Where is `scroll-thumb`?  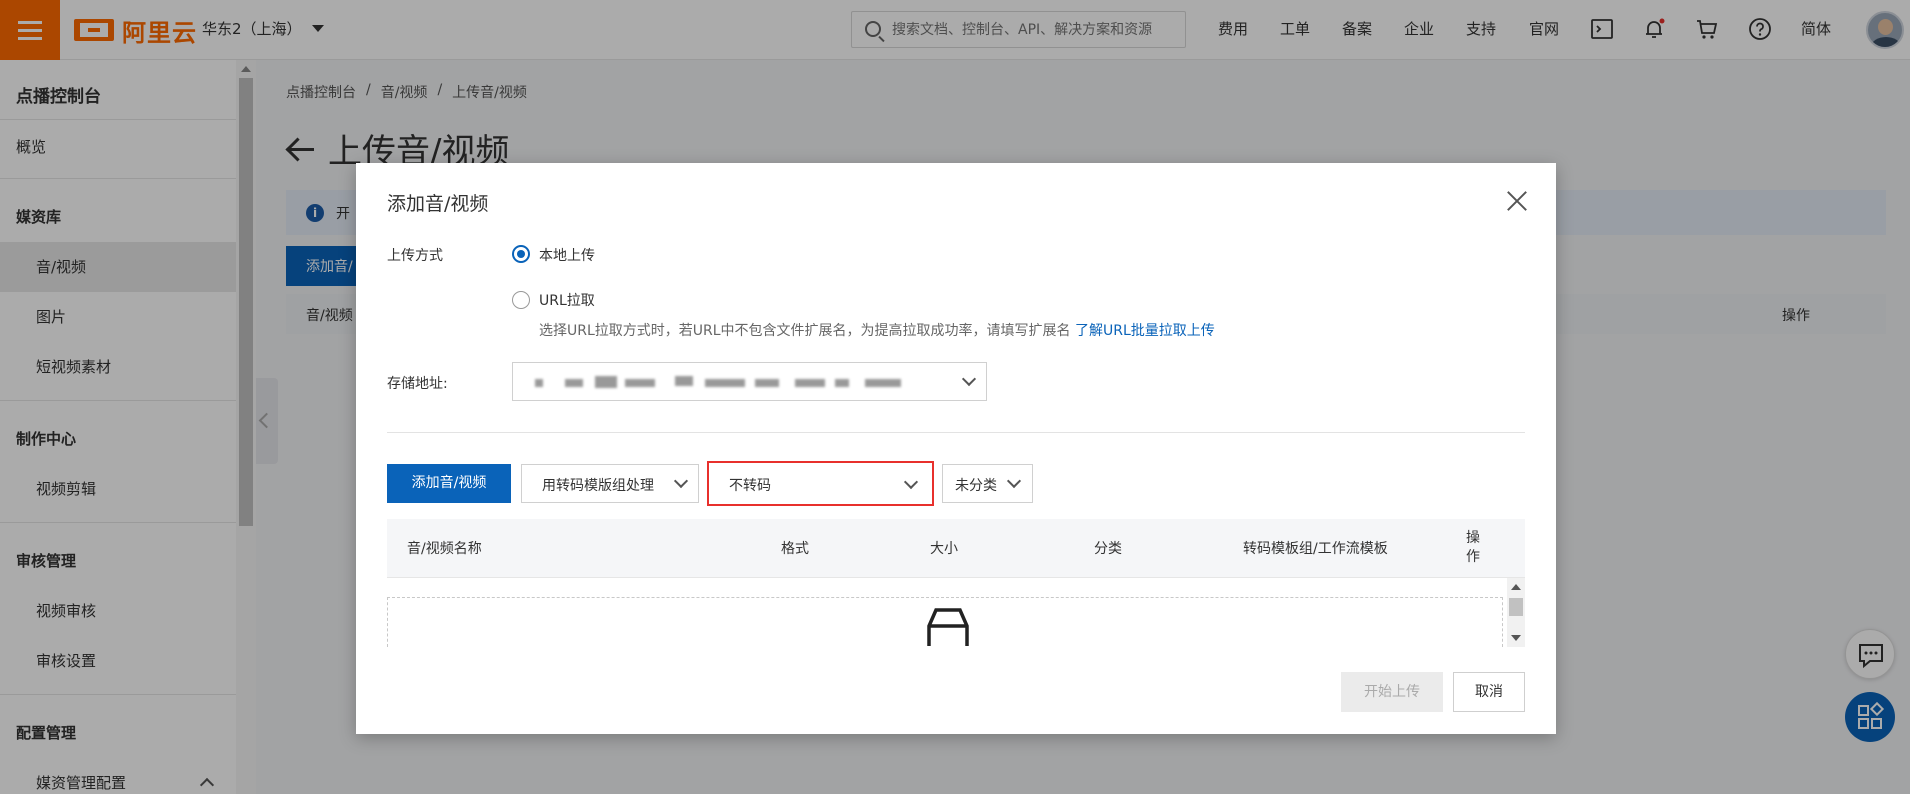
scroll-thumb is located at coordinates (1516, 607).